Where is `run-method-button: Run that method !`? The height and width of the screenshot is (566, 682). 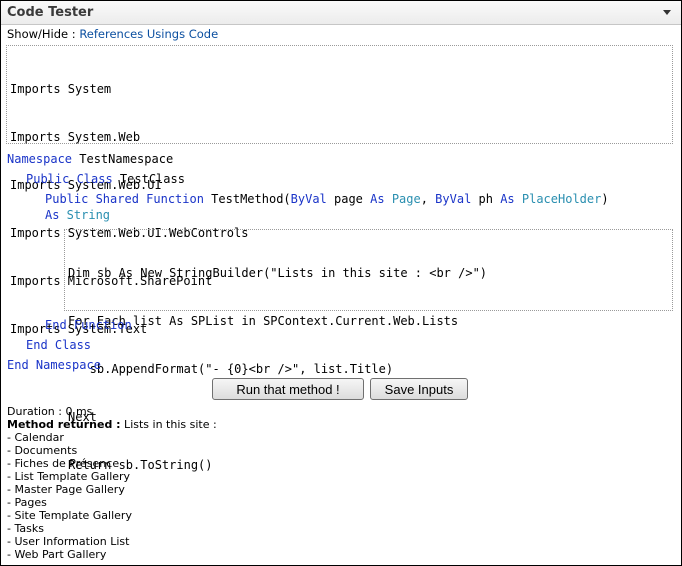 run-method-button: Run that method ! is located at coordinates (288, 389).